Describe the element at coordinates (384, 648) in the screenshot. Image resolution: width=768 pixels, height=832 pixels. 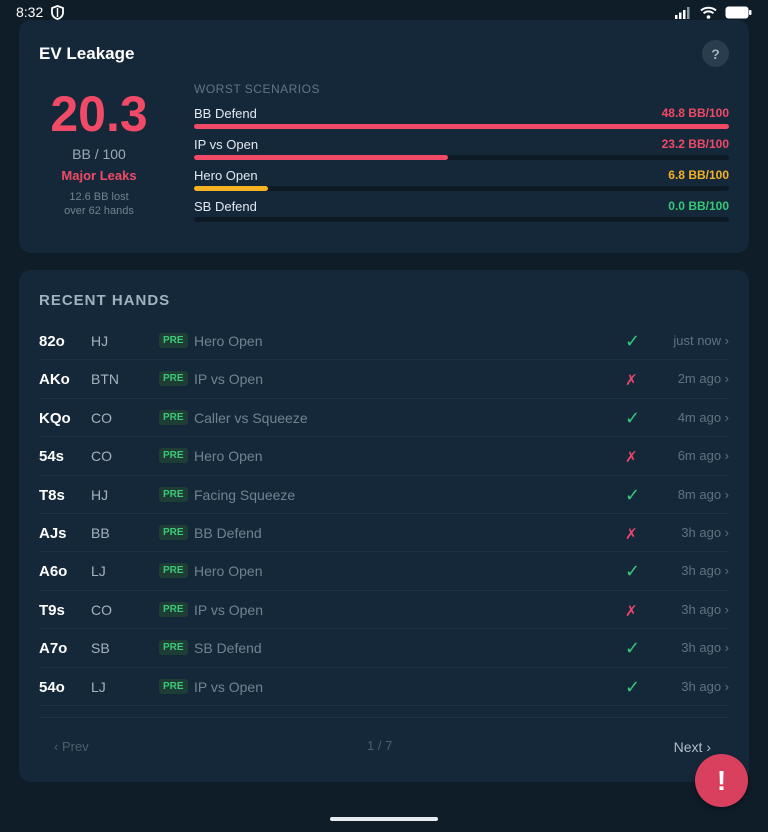
I see `hand-row: A7o SB PRE SB Defend ✓ 3h ago ›` at that location.